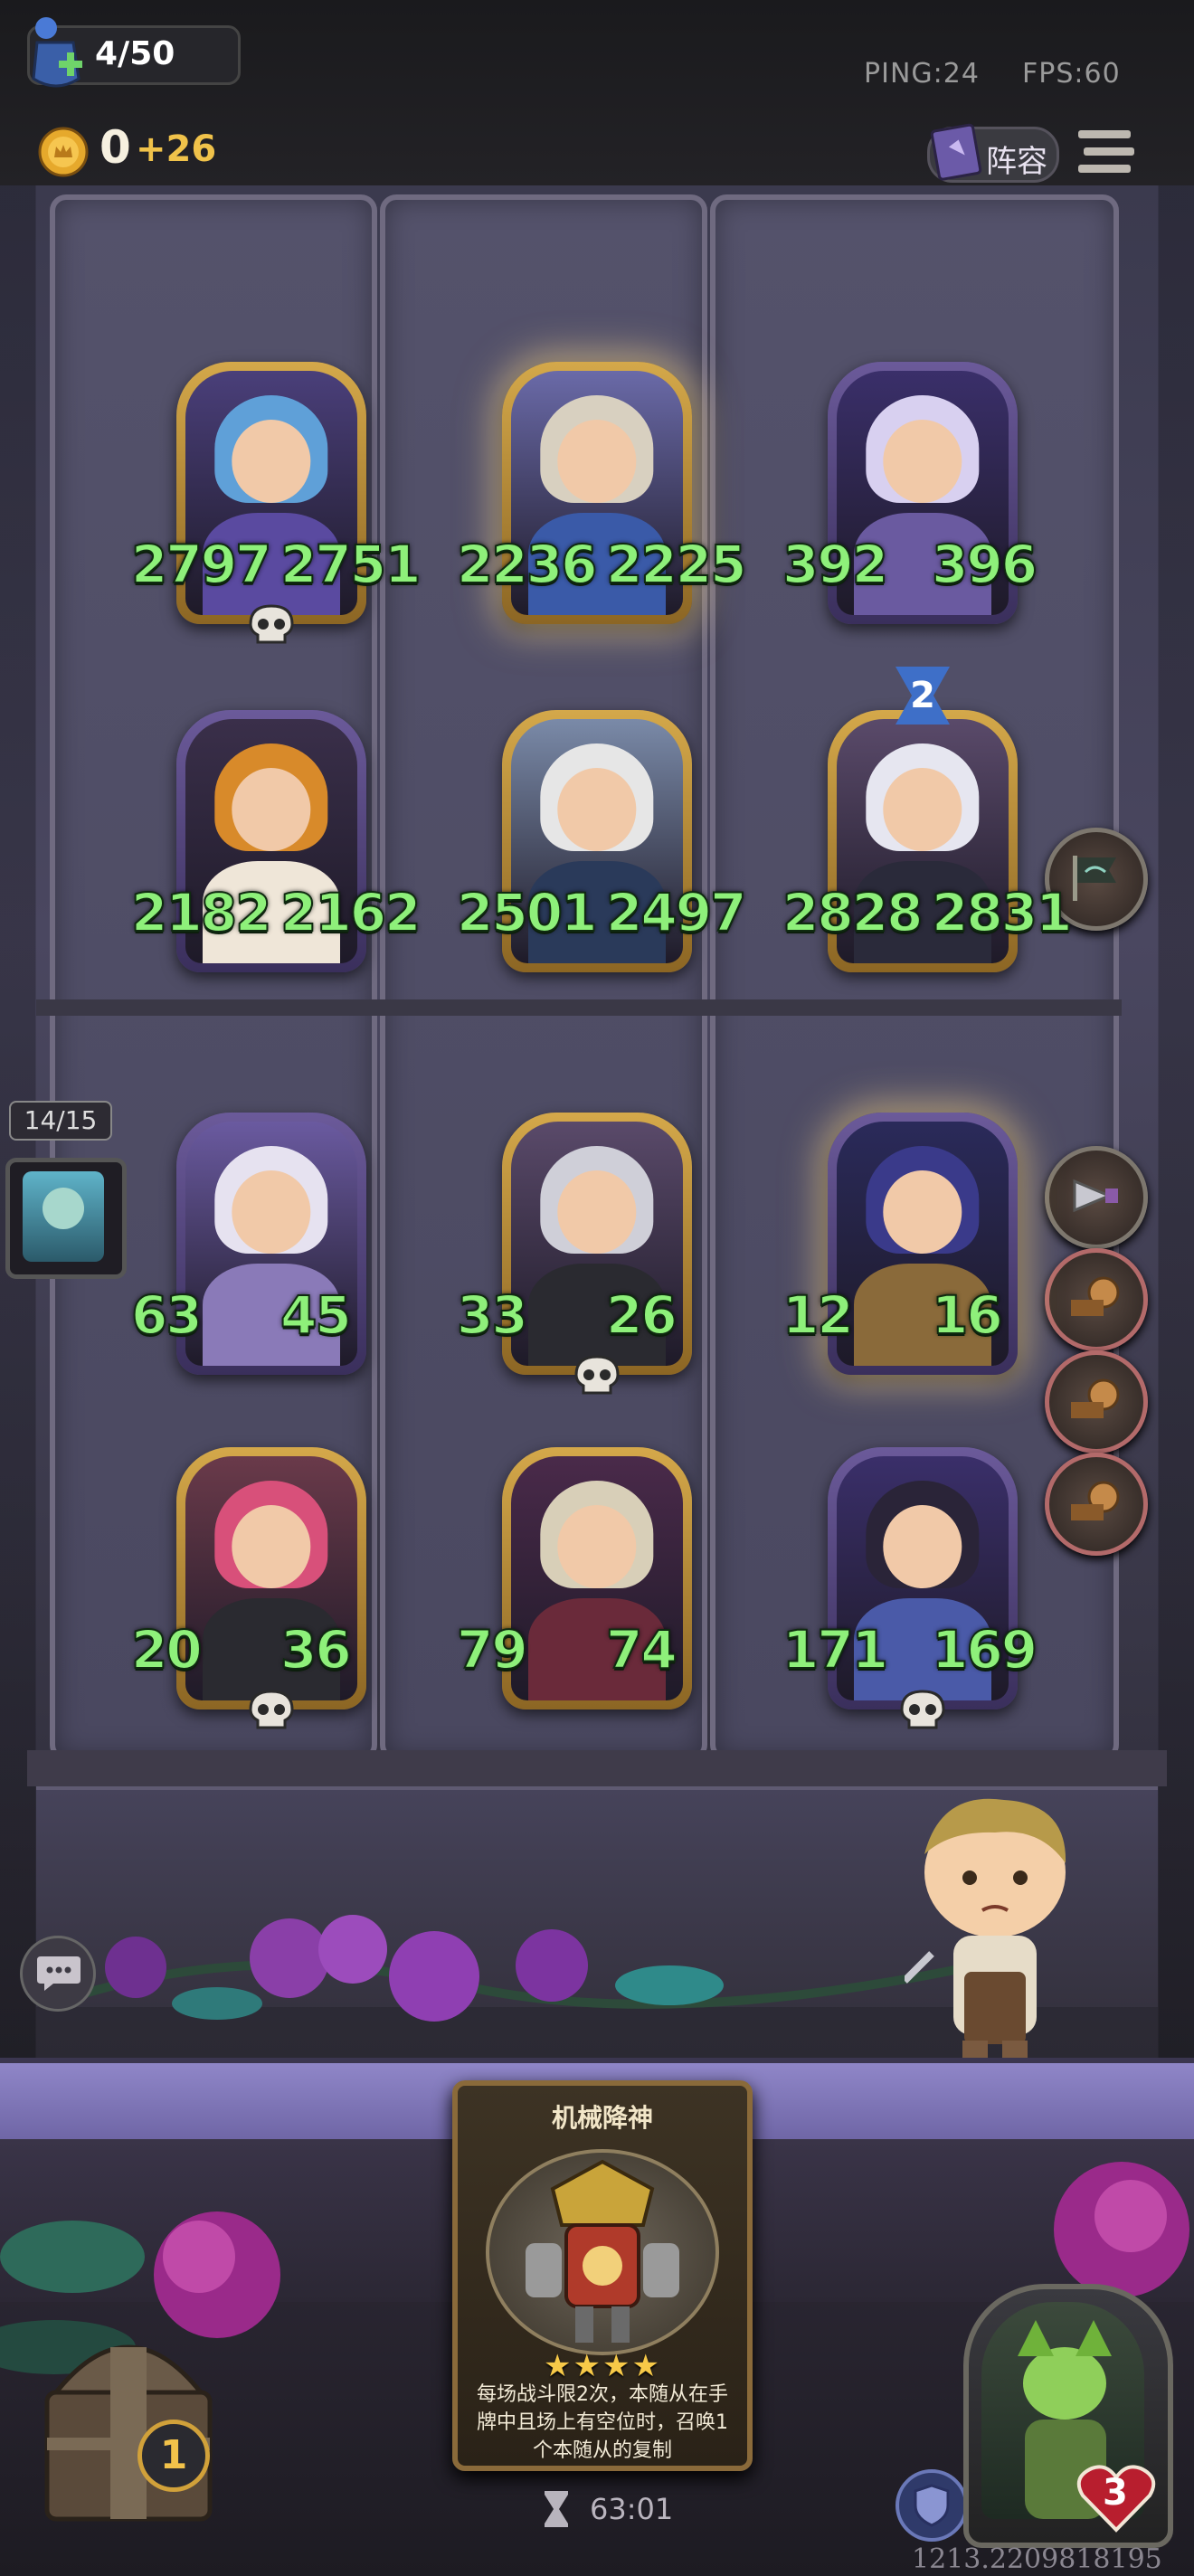 The height and width of the screenshot is (2576, 1194). I want to click on shield-button, so click(932, 2506).